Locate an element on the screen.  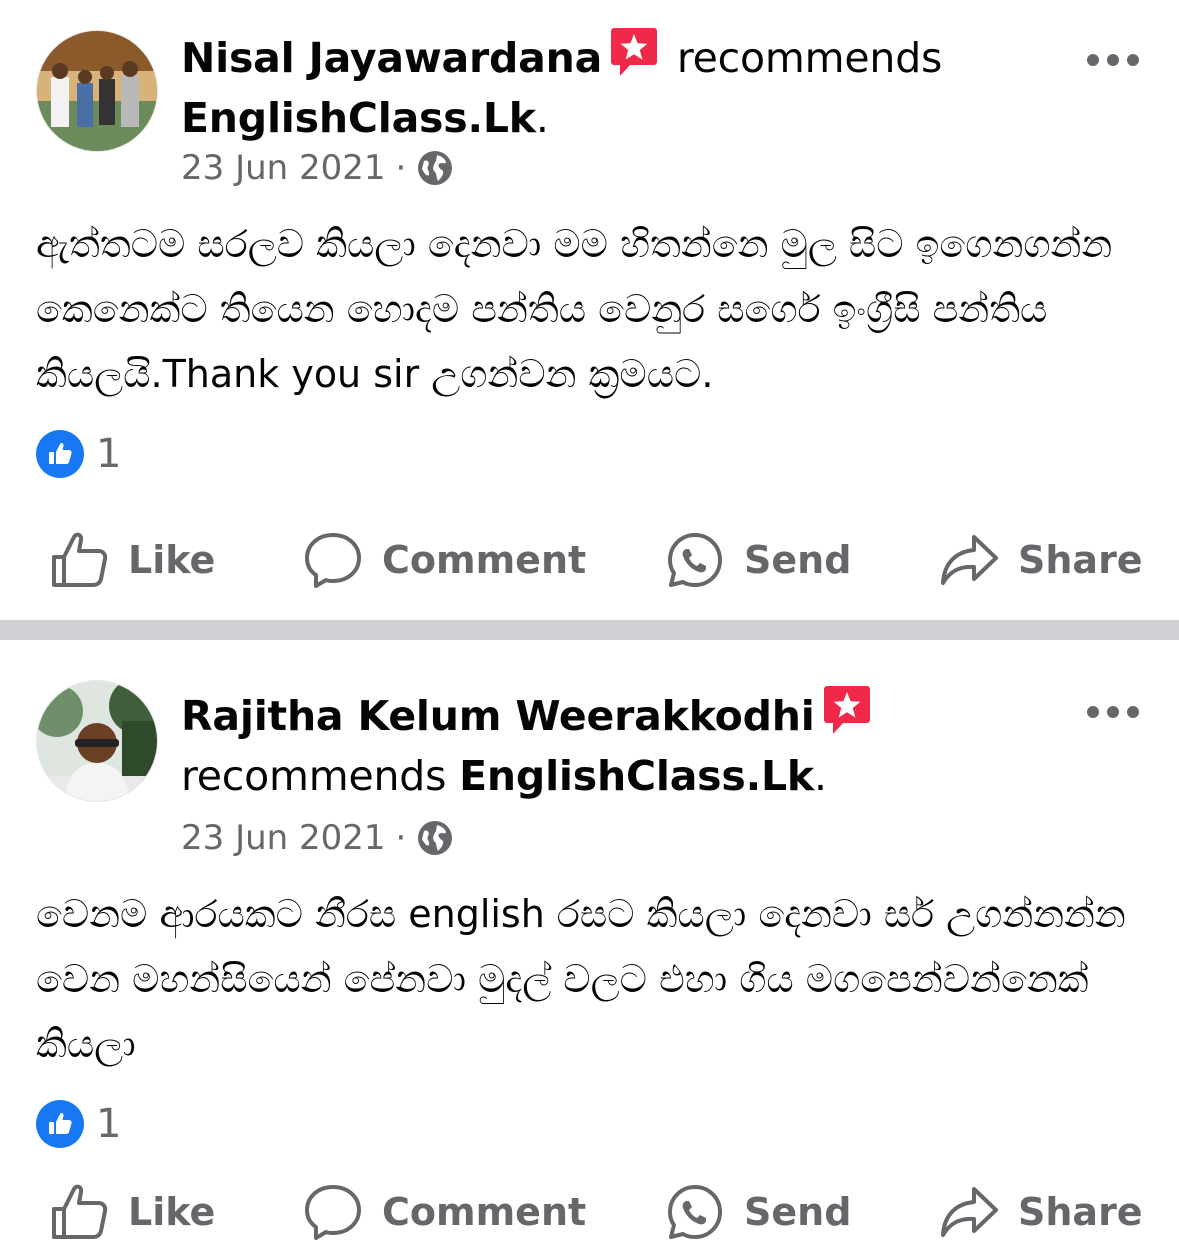
author-name: Rajitha Kelum Weerakkodhi is located at coordinates (498, 716).